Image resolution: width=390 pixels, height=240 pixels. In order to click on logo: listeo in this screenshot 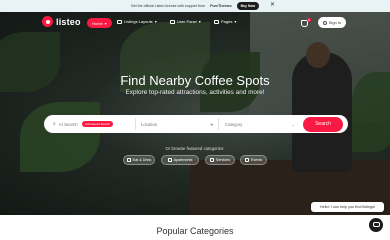, I will do `click(61, 21)`.